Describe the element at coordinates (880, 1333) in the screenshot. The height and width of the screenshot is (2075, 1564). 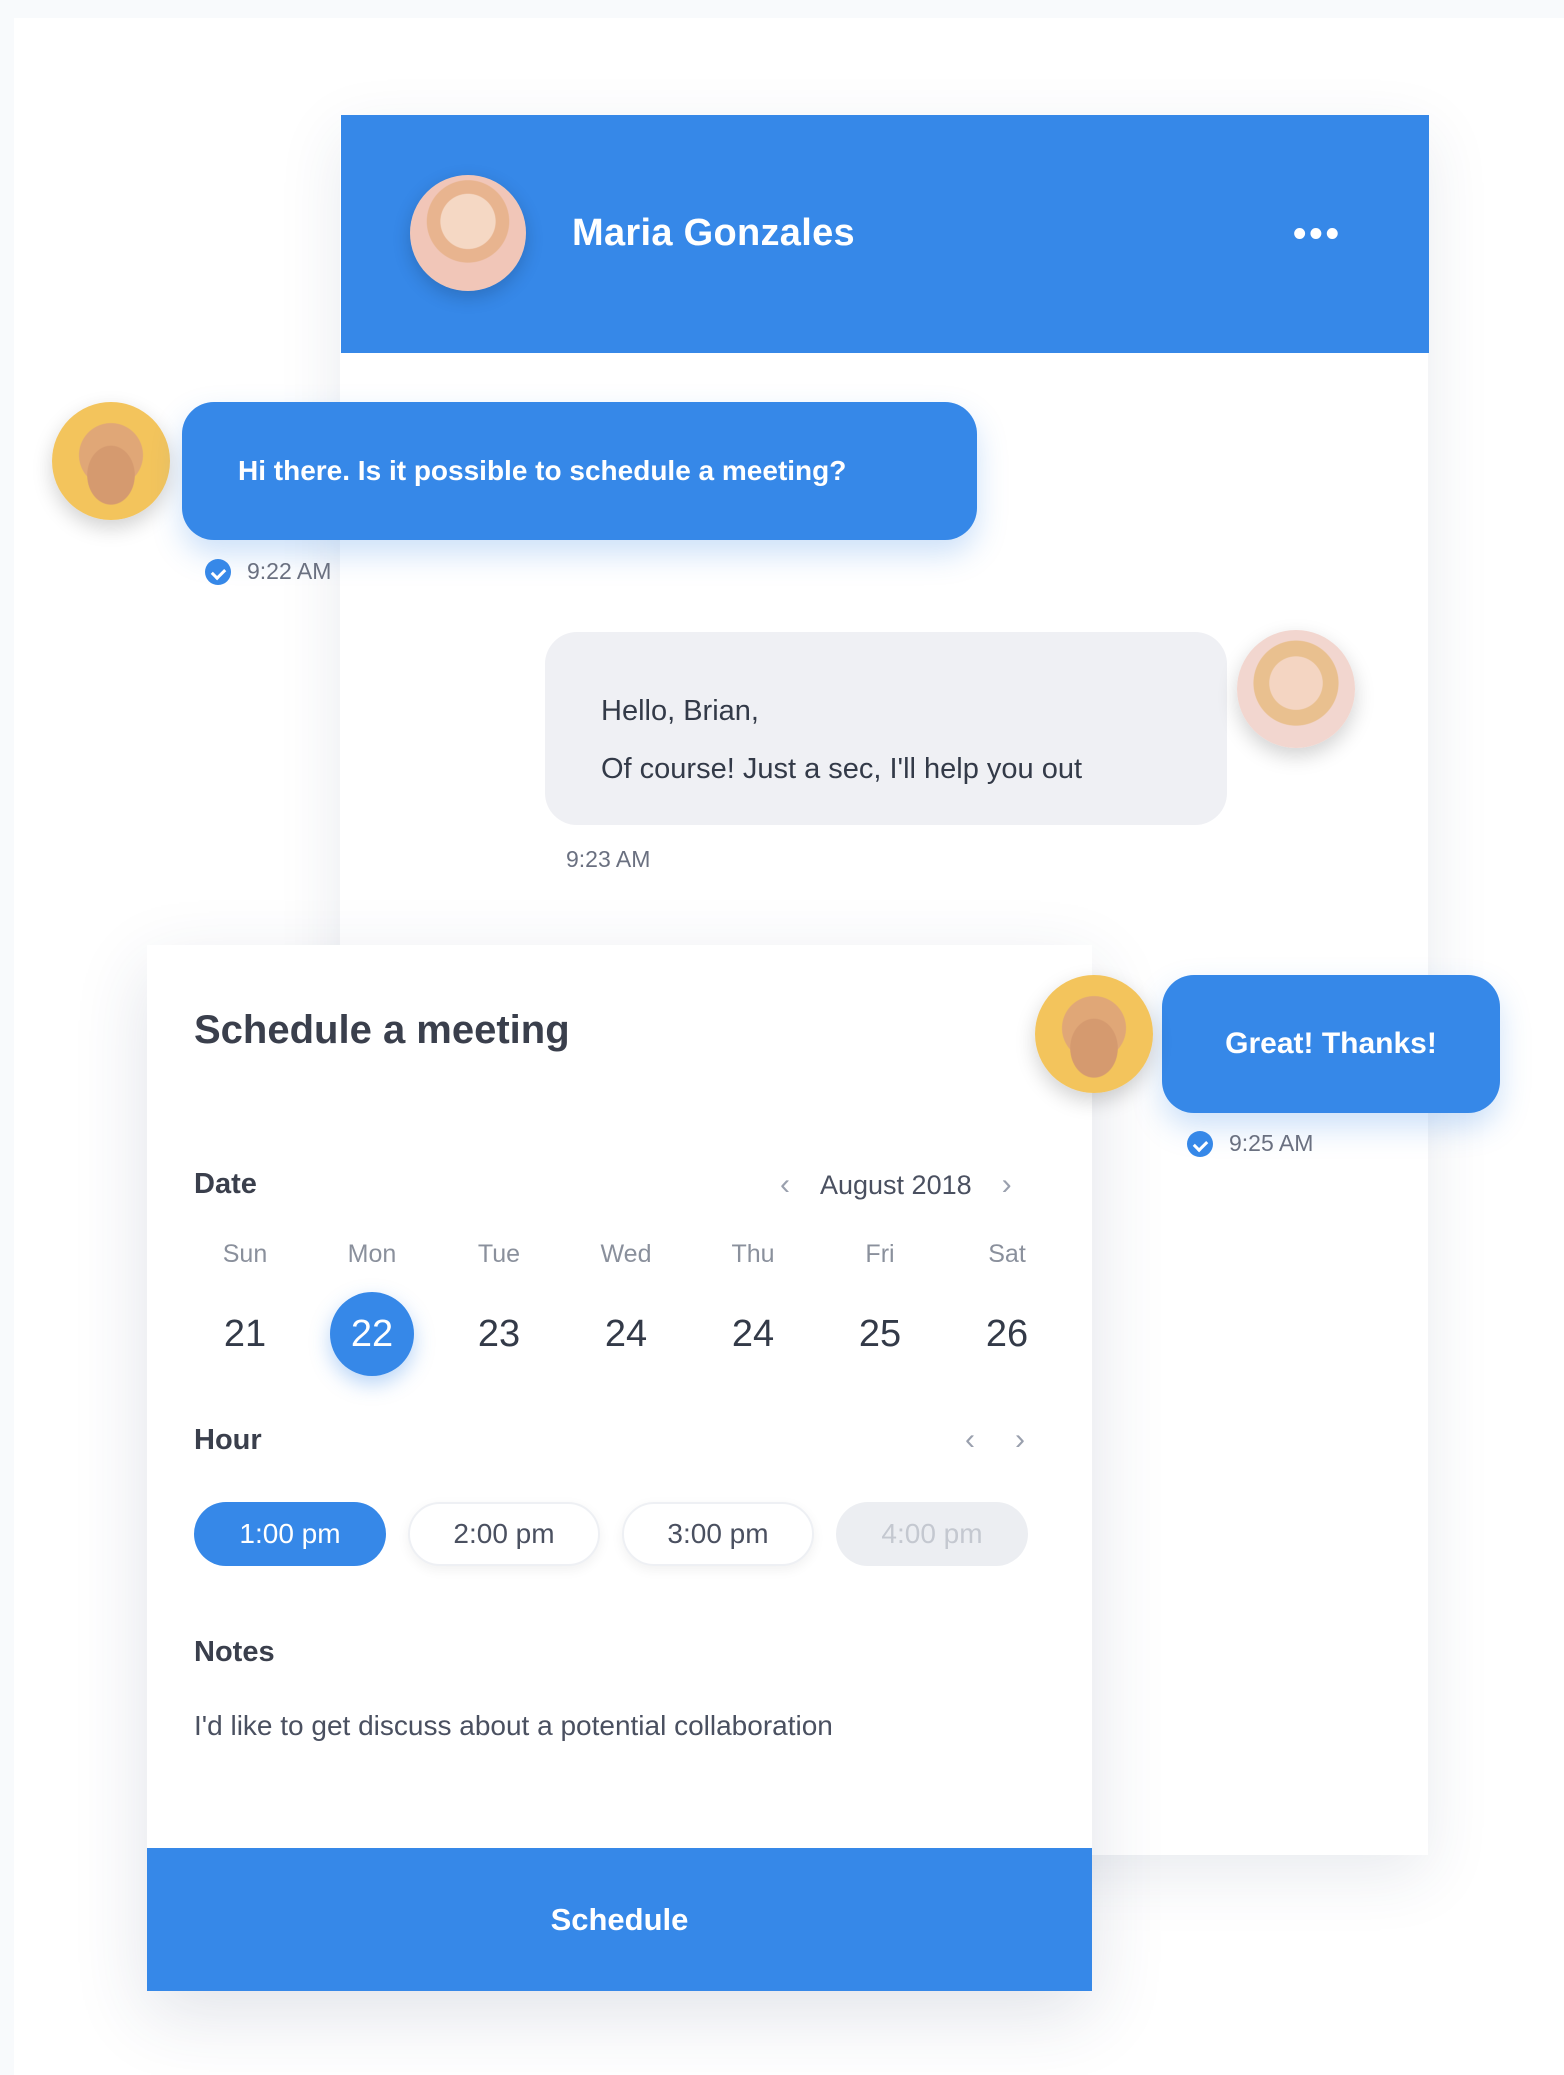
I see `day-number: 25` at that location.